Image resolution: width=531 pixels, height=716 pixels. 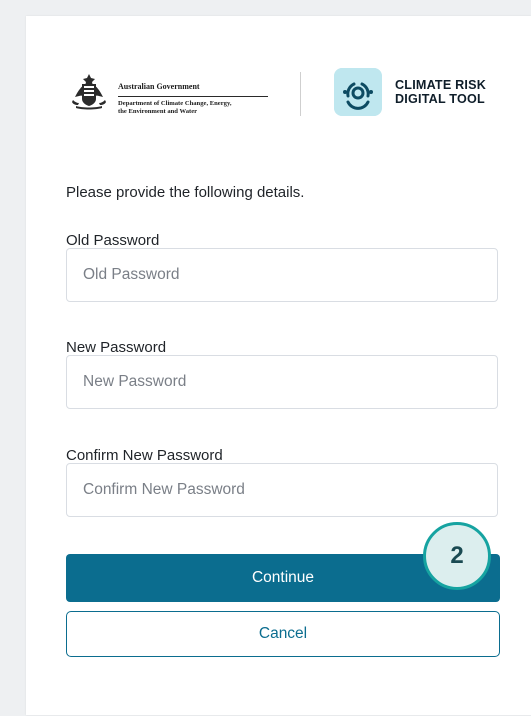 I want to click on step-number-badge: 2, so click(x=457, y=556).